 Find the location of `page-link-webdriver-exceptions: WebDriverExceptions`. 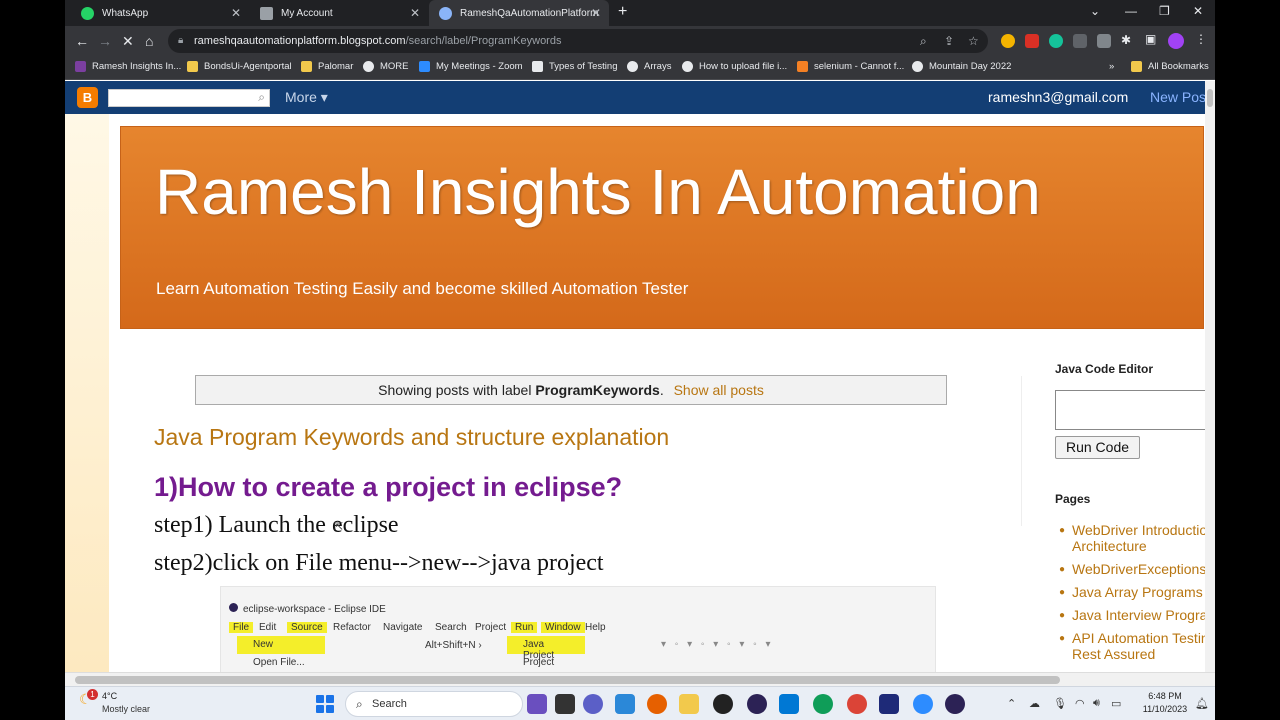

page-link-webdriver-exceptions: WebDriverExceptions is located at coordinates (1139, 569).